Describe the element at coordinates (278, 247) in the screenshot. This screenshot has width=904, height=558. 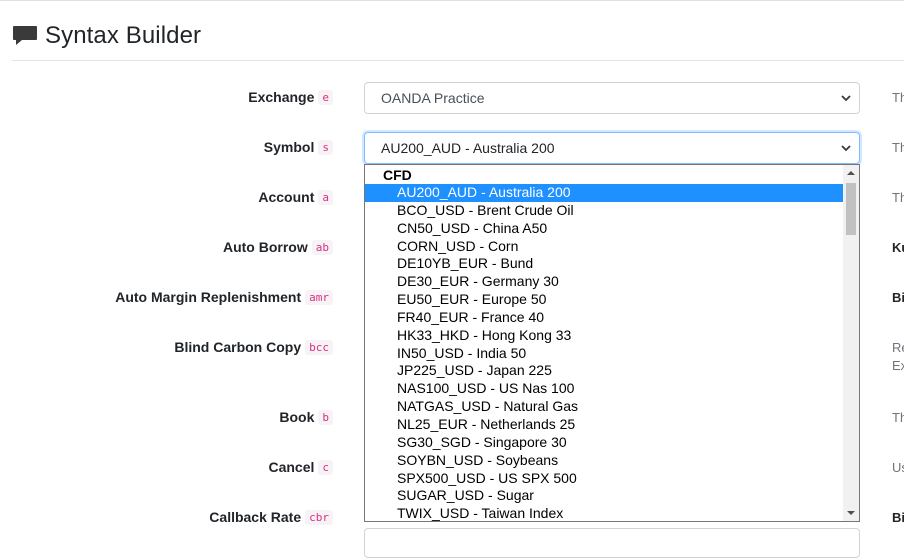
I see `auto-borrow-label: Auto Borrow ab` at that location.